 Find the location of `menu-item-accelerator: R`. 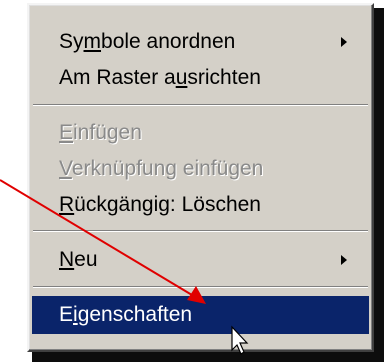

menu-item-accelerator: R is located at coordinates (67, 204).